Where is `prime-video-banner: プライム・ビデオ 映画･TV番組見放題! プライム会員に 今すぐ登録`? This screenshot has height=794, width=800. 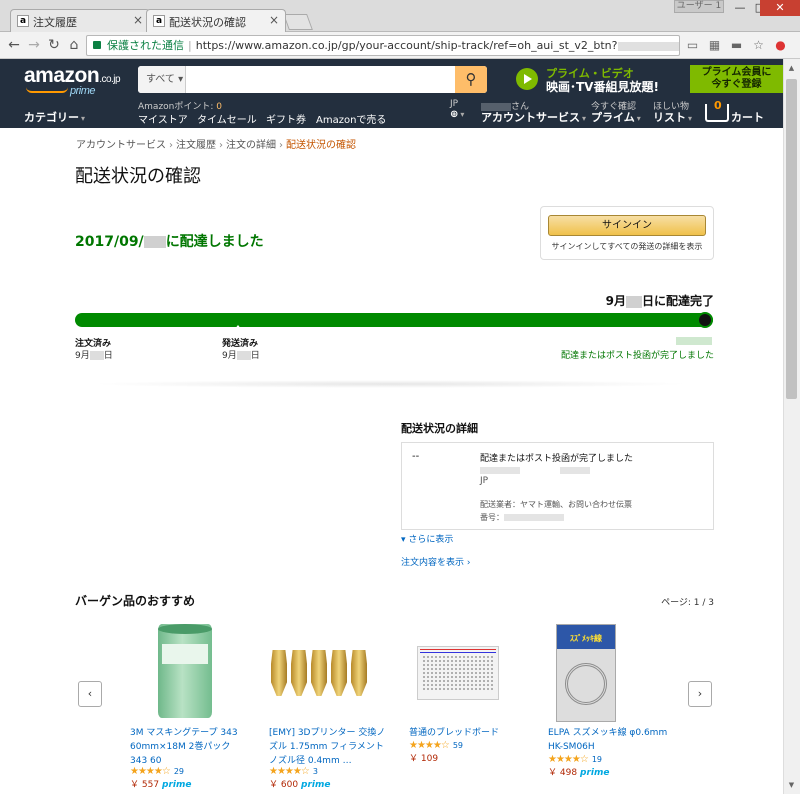 prime-video-banner: プライム・ビデオ 映画･TV番組見放題! プライム会員に 今すぐ登録 is located at coordinates (649, 80).